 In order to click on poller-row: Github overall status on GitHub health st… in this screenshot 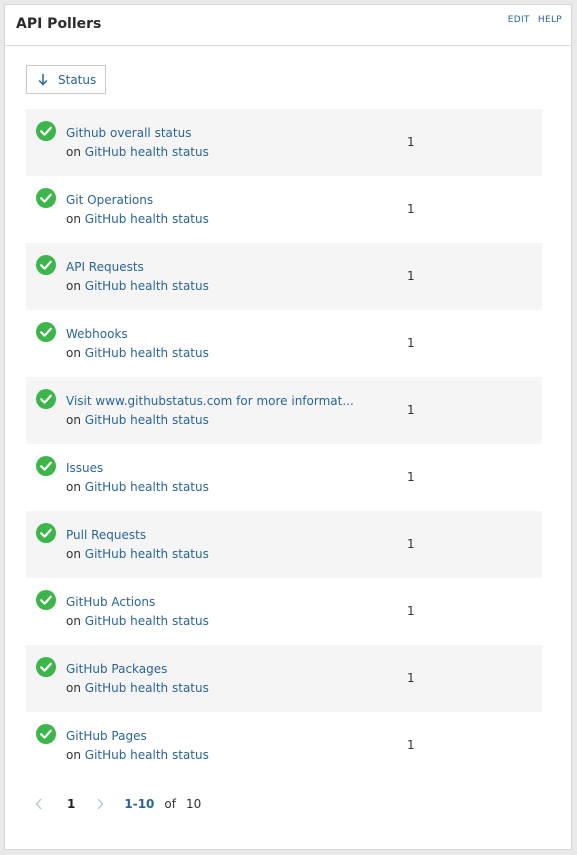, I will do `click(284, 142)`.